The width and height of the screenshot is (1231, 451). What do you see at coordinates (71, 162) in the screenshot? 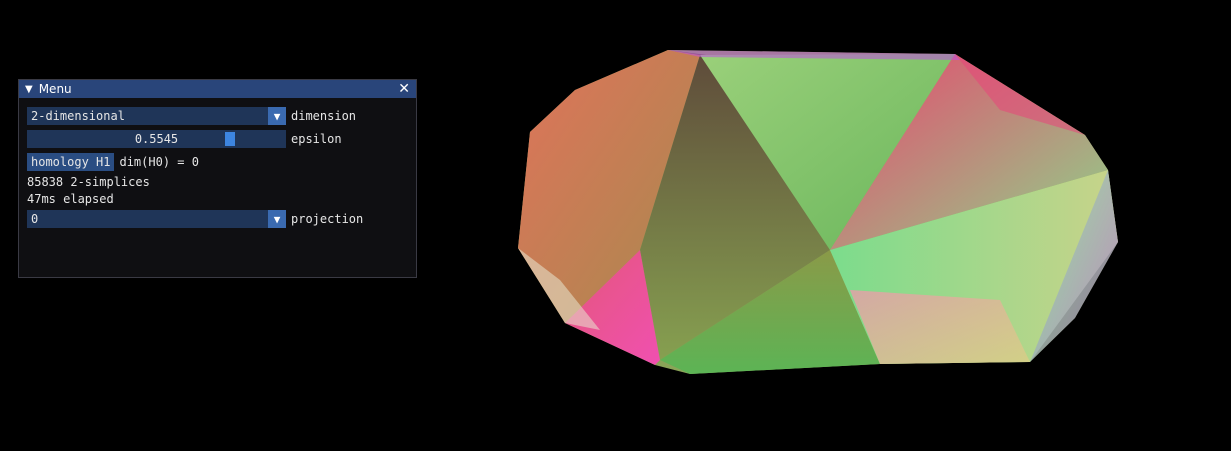
I see `homology-button: homology H1` at bounding box center [71, 162].